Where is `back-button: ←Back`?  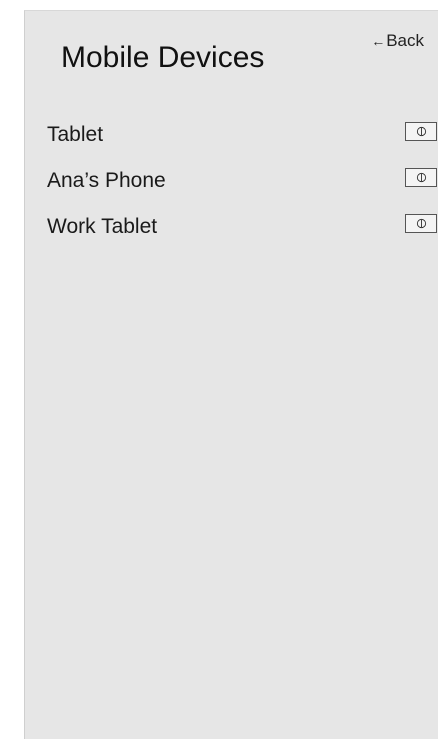
back-button: ←Back is located at coordinates (397, 41).